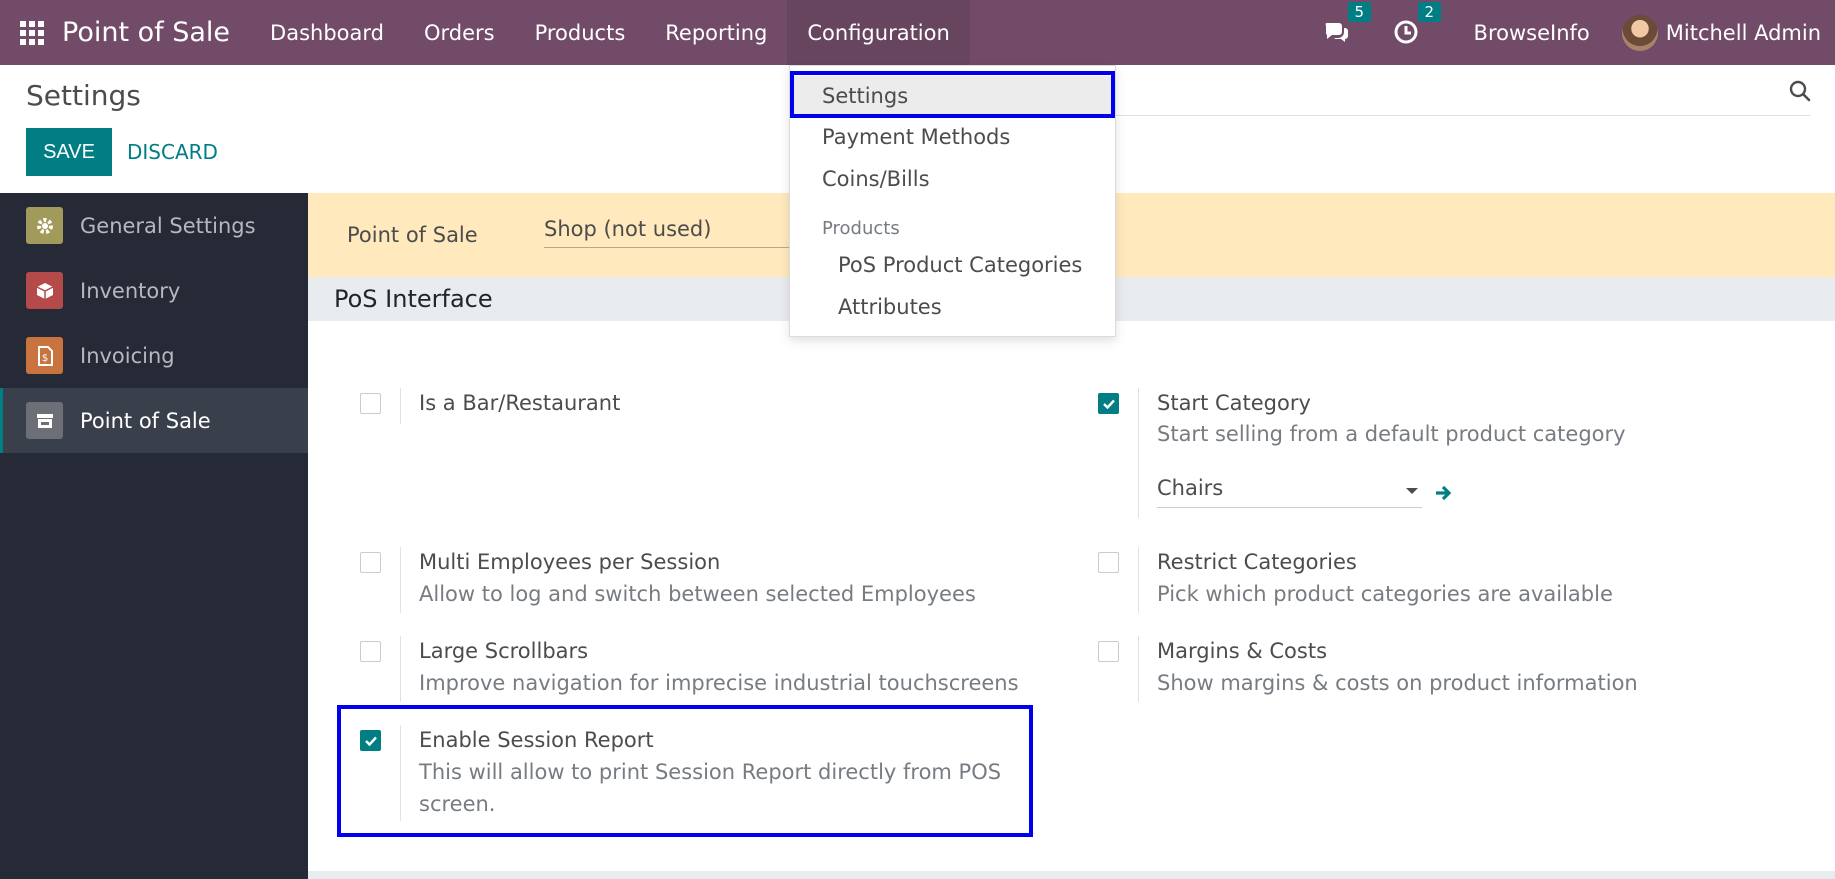 This screenshot has width=1835, height=879. Describe the element at coordinates (1257, 562) in the screenshot. I see `restrict-categories-title: Restrict Categories` at that location.